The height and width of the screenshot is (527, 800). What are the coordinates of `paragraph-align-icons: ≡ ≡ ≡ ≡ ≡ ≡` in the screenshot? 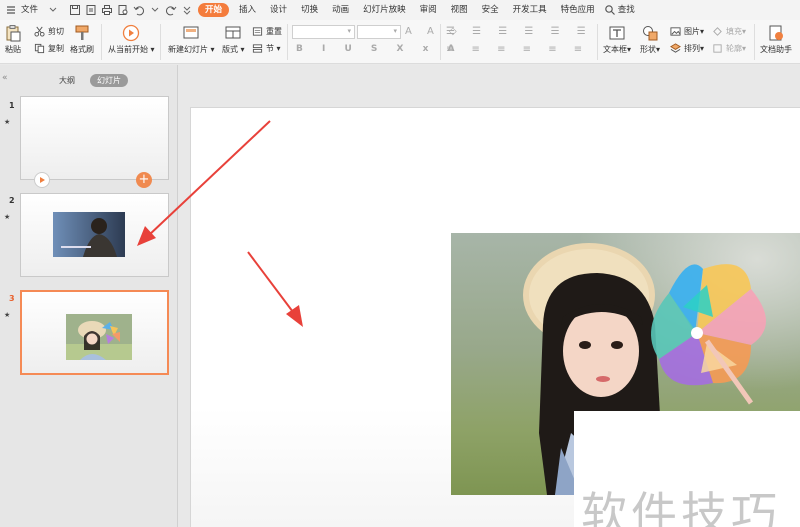 It's located at (518, 49).